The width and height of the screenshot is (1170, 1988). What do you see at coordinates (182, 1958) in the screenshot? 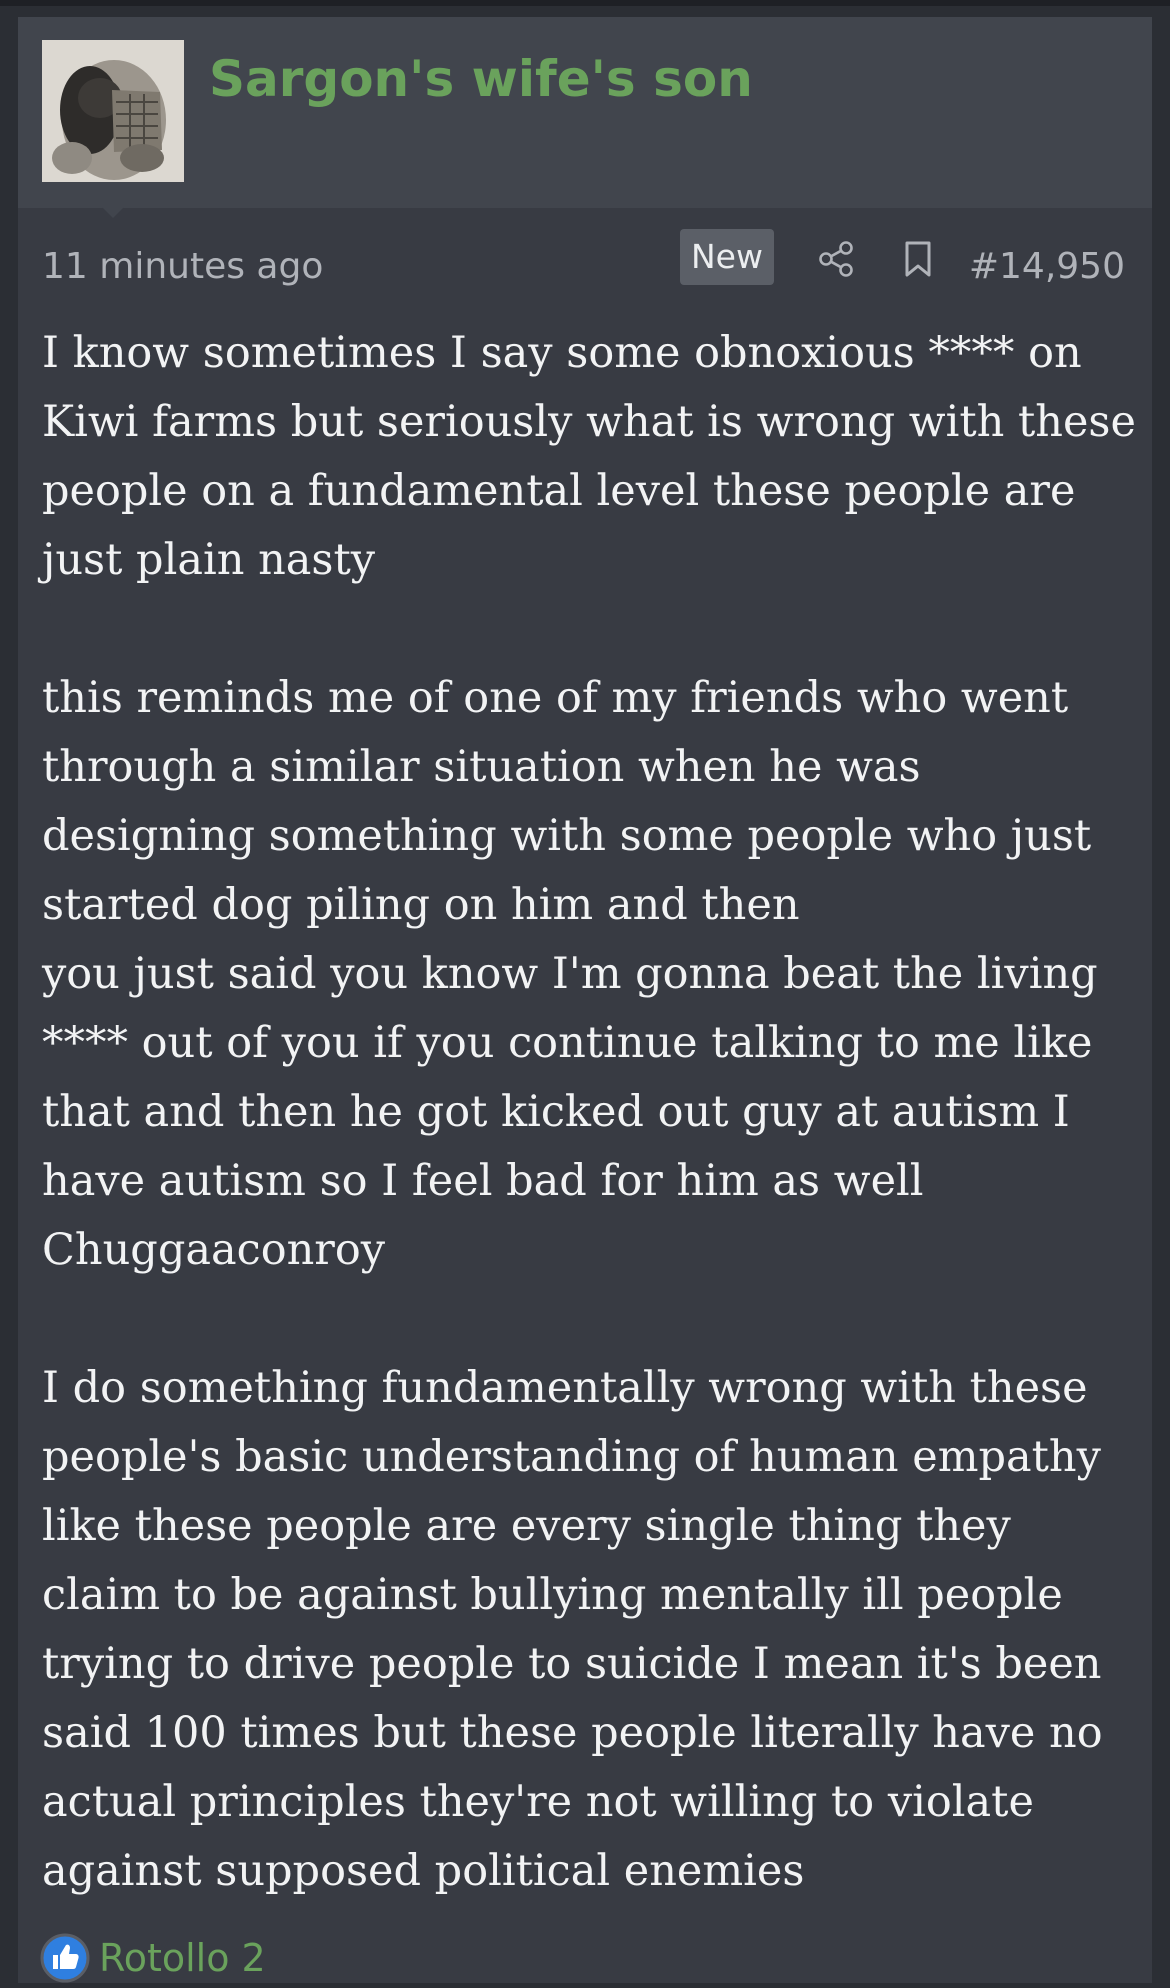
I see `reaction-users-link: Rotollo 2` at bounding box center [182, 1958].